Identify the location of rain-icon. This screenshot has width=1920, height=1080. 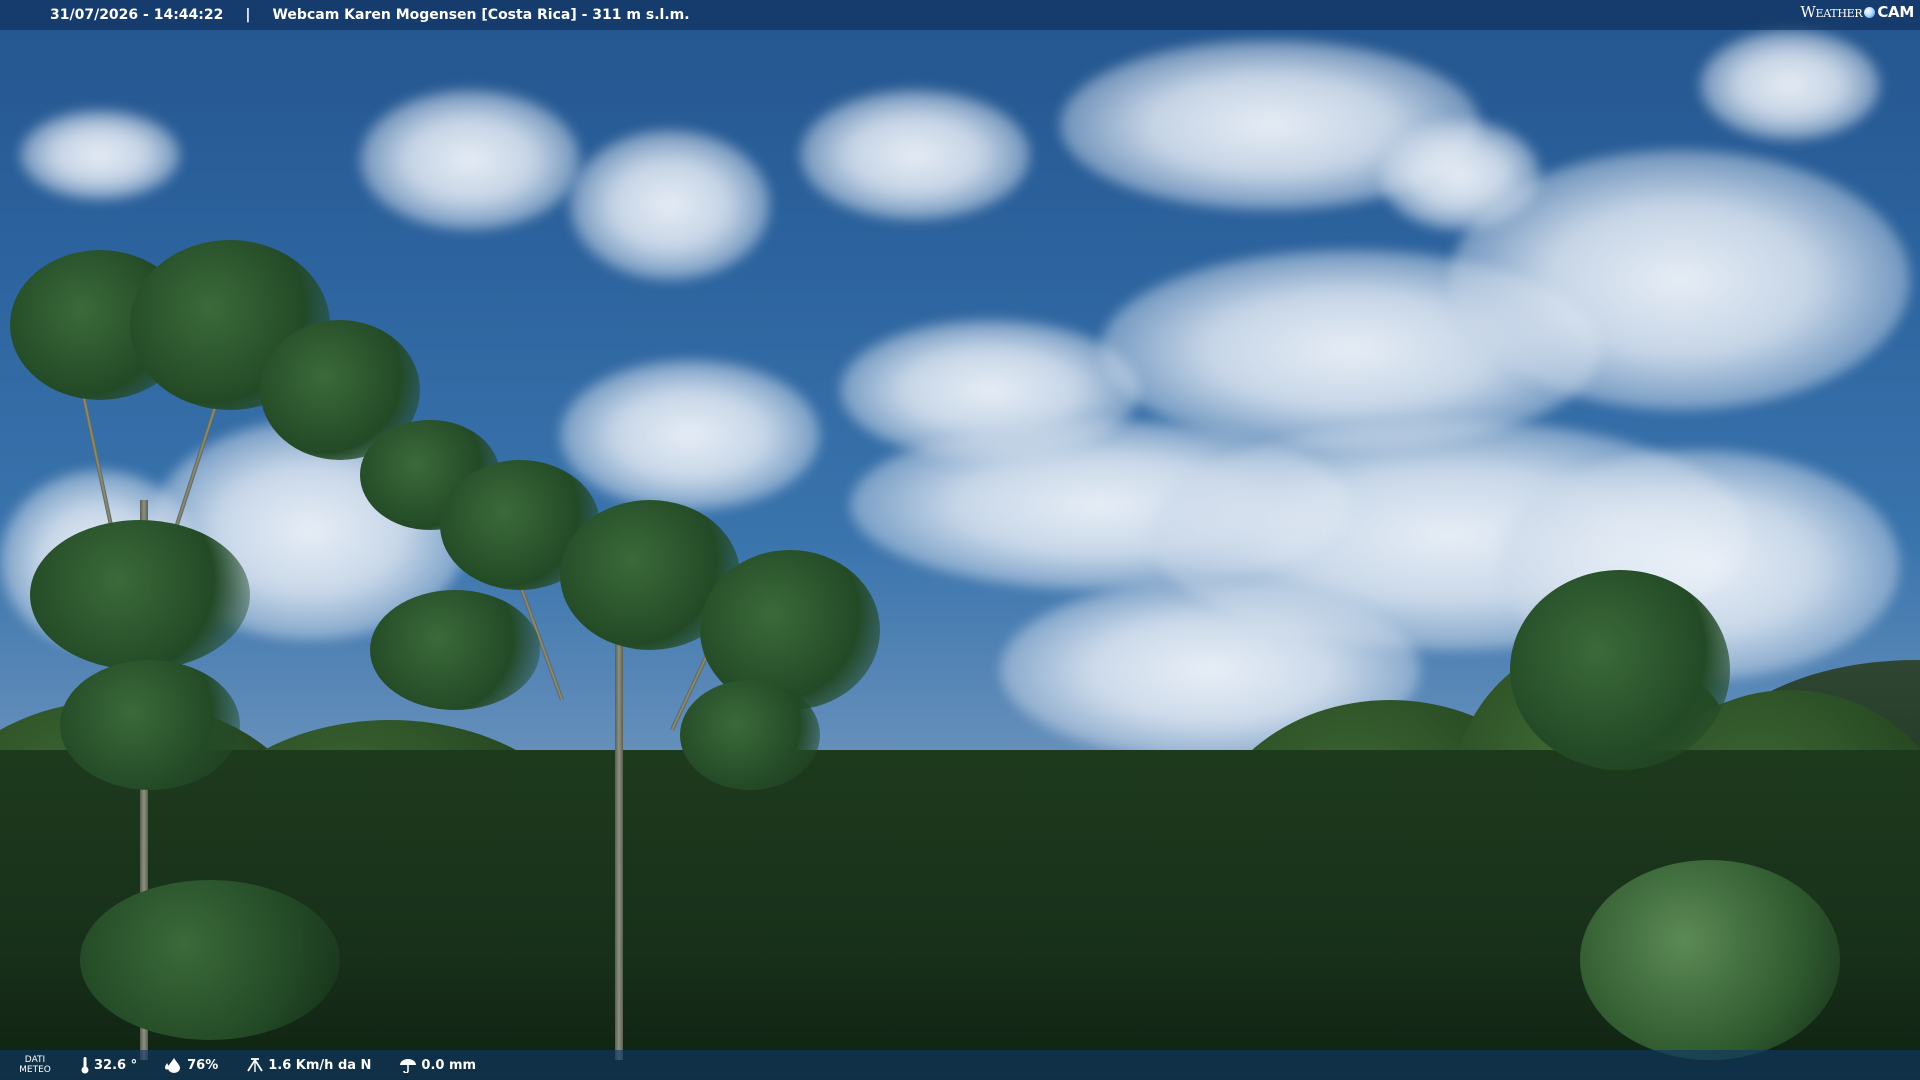
(408, 1066).